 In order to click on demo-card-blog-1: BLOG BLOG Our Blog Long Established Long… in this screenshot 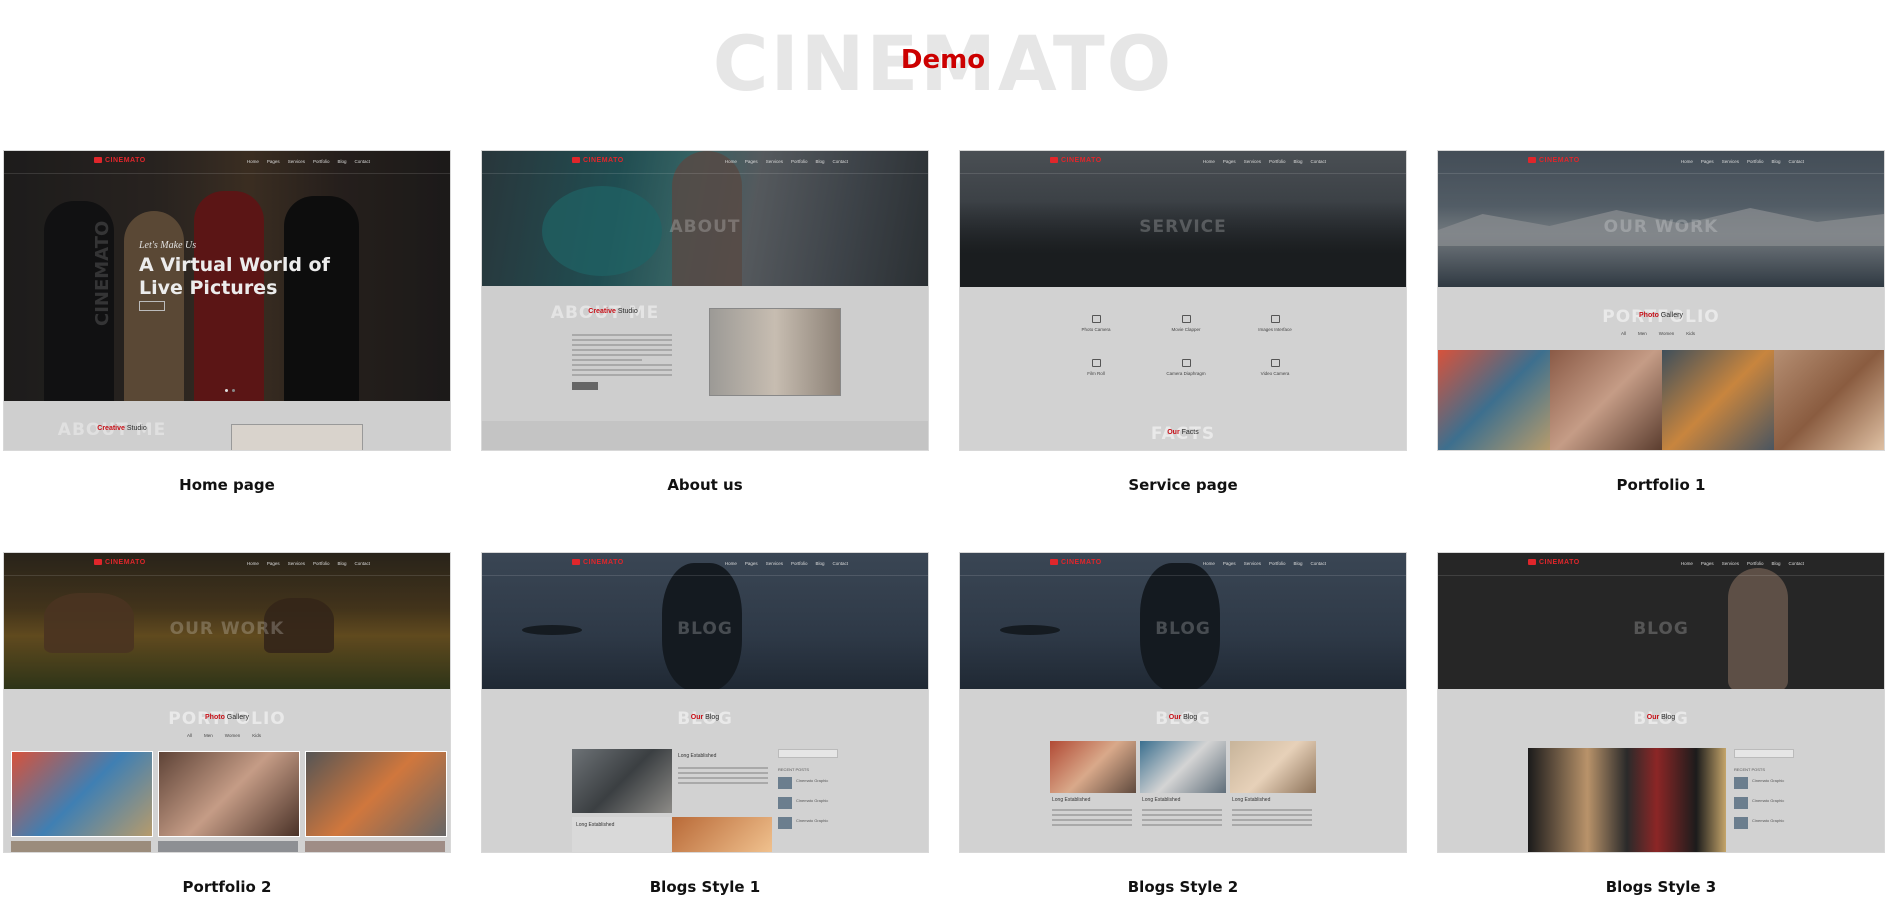, I will do `click(705, 724)`.